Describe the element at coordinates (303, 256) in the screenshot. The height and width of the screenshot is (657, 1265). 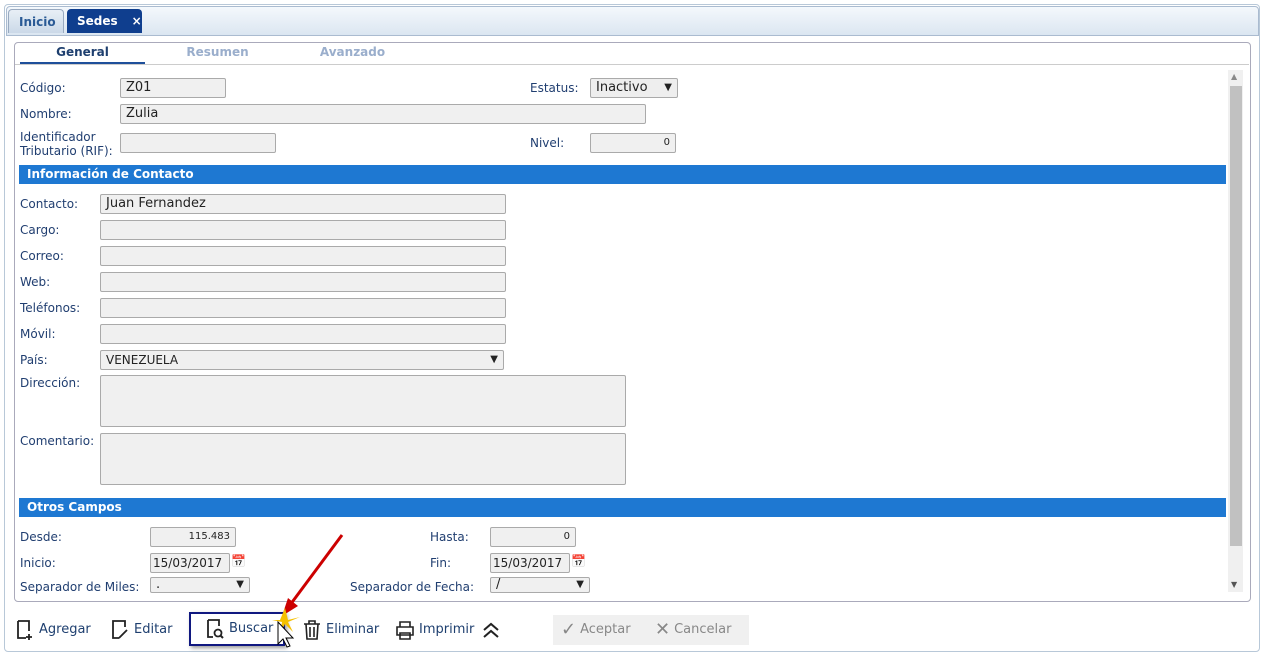
I see `correo-input` at that location.